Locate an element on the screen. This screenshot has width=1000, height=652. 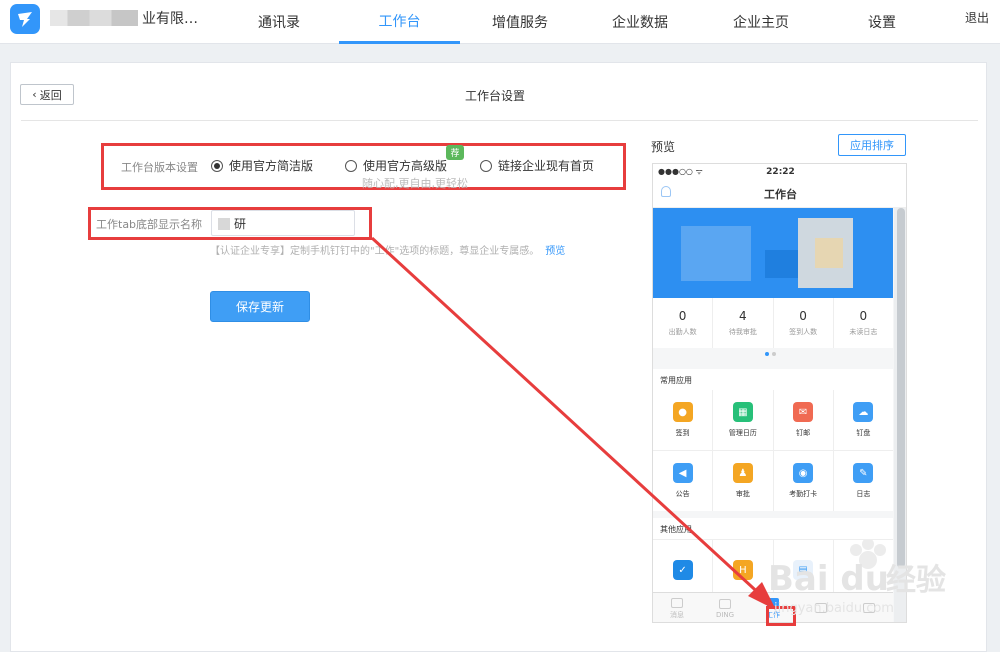
svg-text: 经验 is located at coordinates (916, 580).